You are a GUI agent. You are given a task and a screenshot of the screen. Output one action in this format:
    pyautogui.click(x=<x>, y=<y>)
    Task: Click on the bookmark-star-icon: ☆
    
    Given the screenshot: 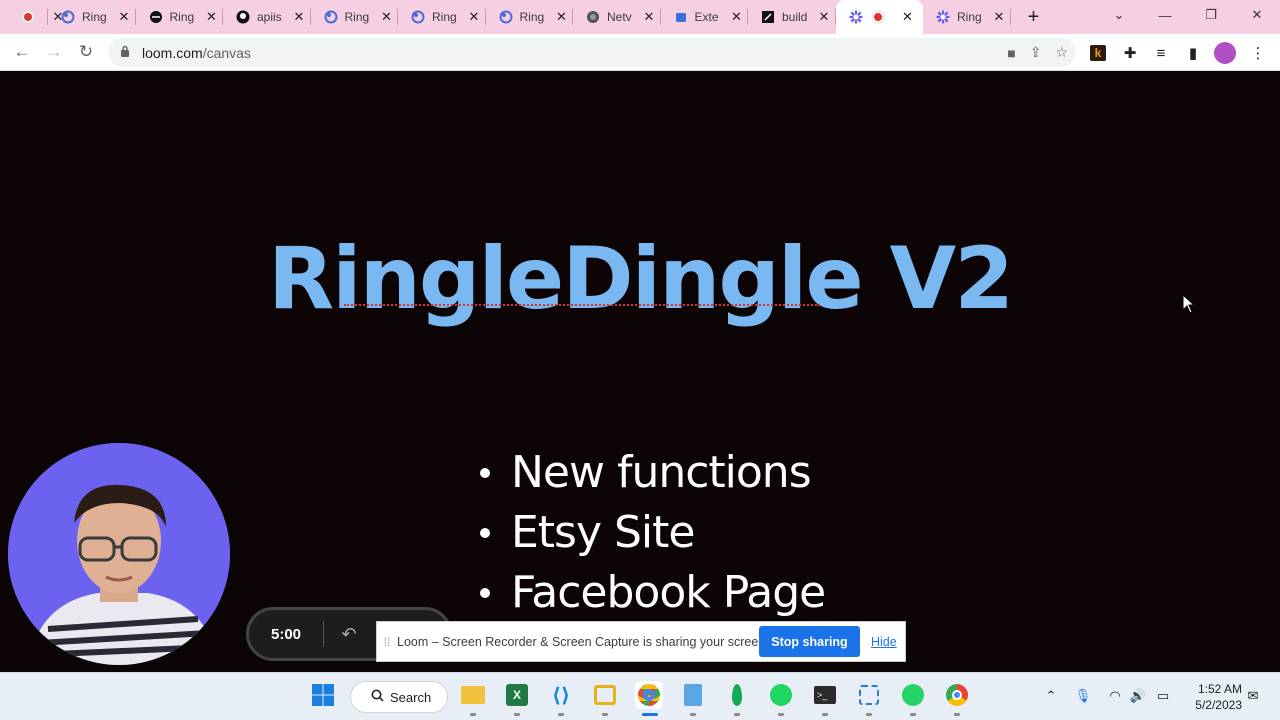 What is the action you would take?
    pyautogui.click(x=1061, y=52)
    